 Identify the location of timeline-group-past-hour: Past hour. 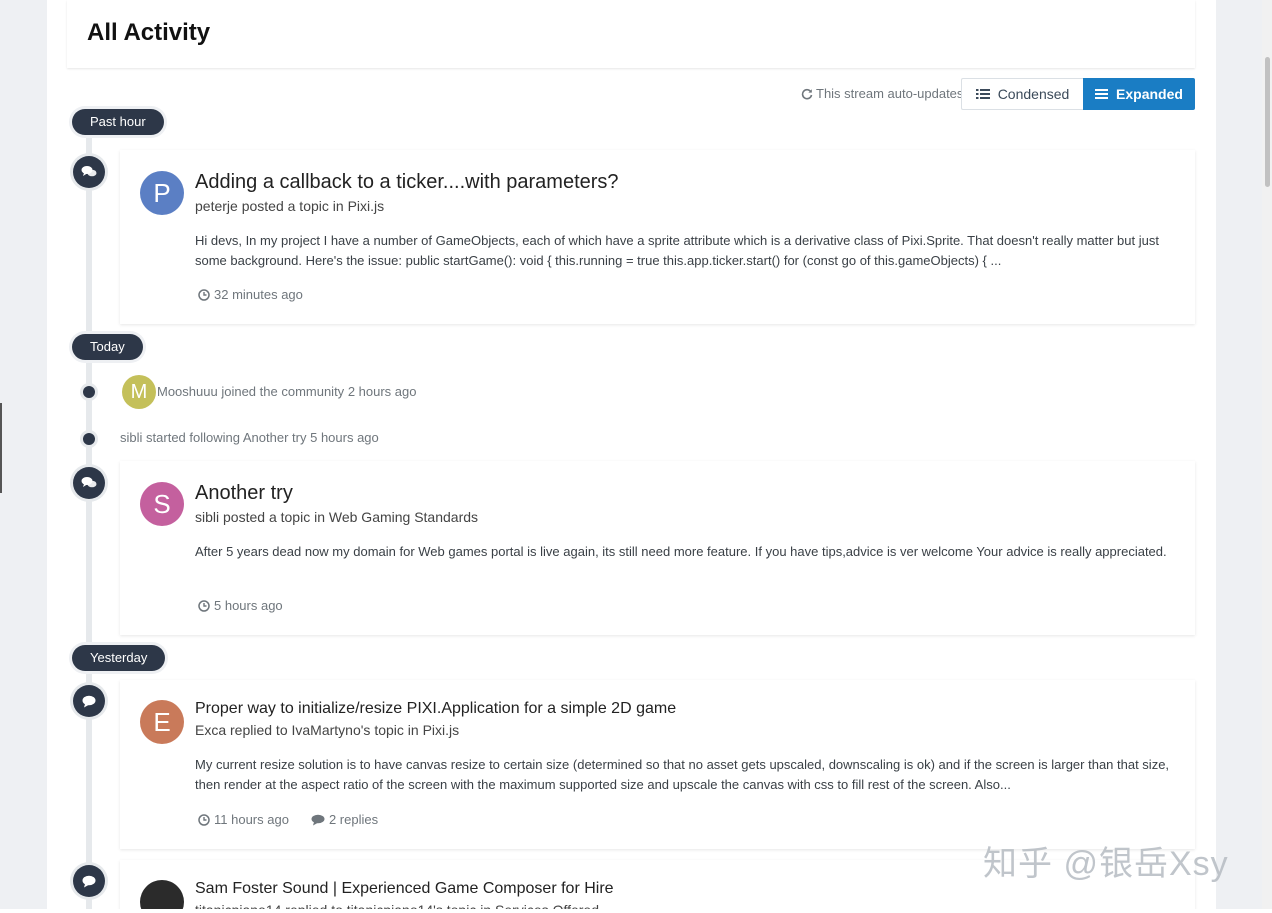
(118, 122).